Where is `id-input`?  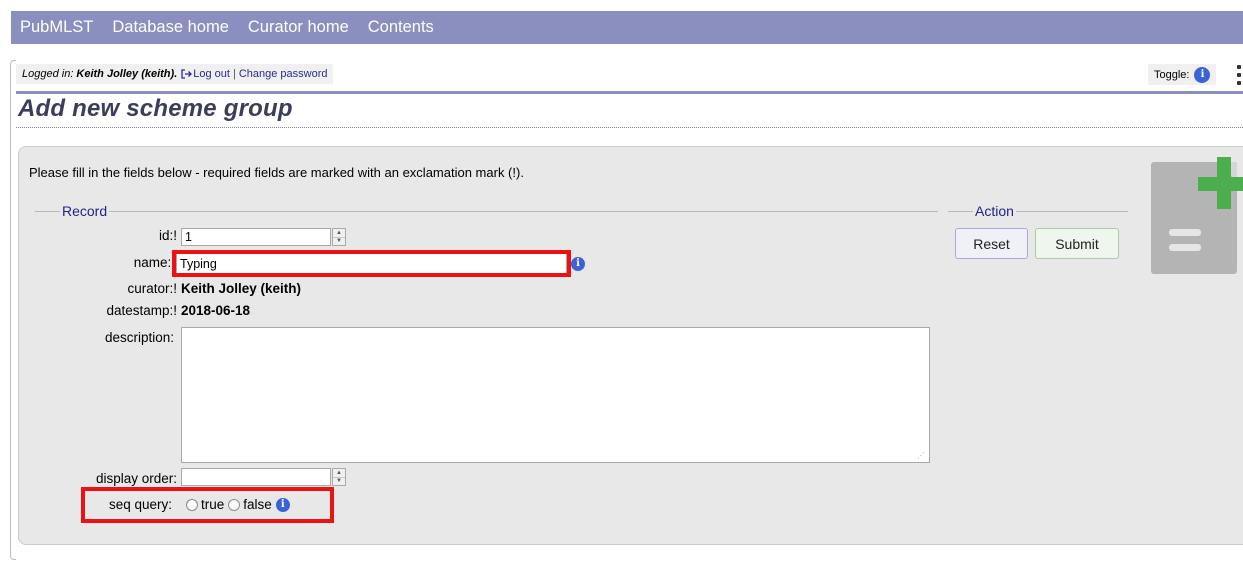
id-input is located at coordinates (256, 237).